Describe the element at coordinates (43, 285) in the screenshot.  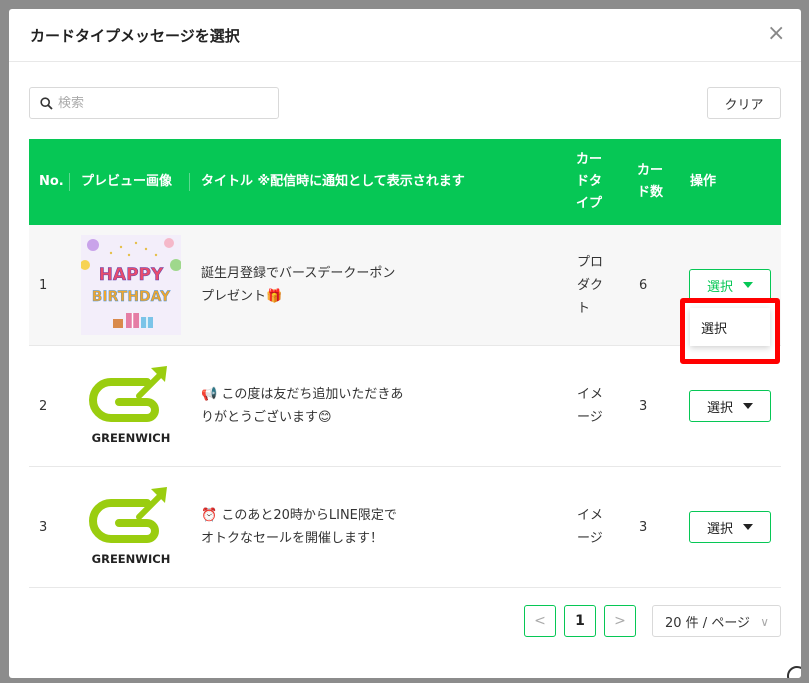
I see `row-no: 1` at that location.